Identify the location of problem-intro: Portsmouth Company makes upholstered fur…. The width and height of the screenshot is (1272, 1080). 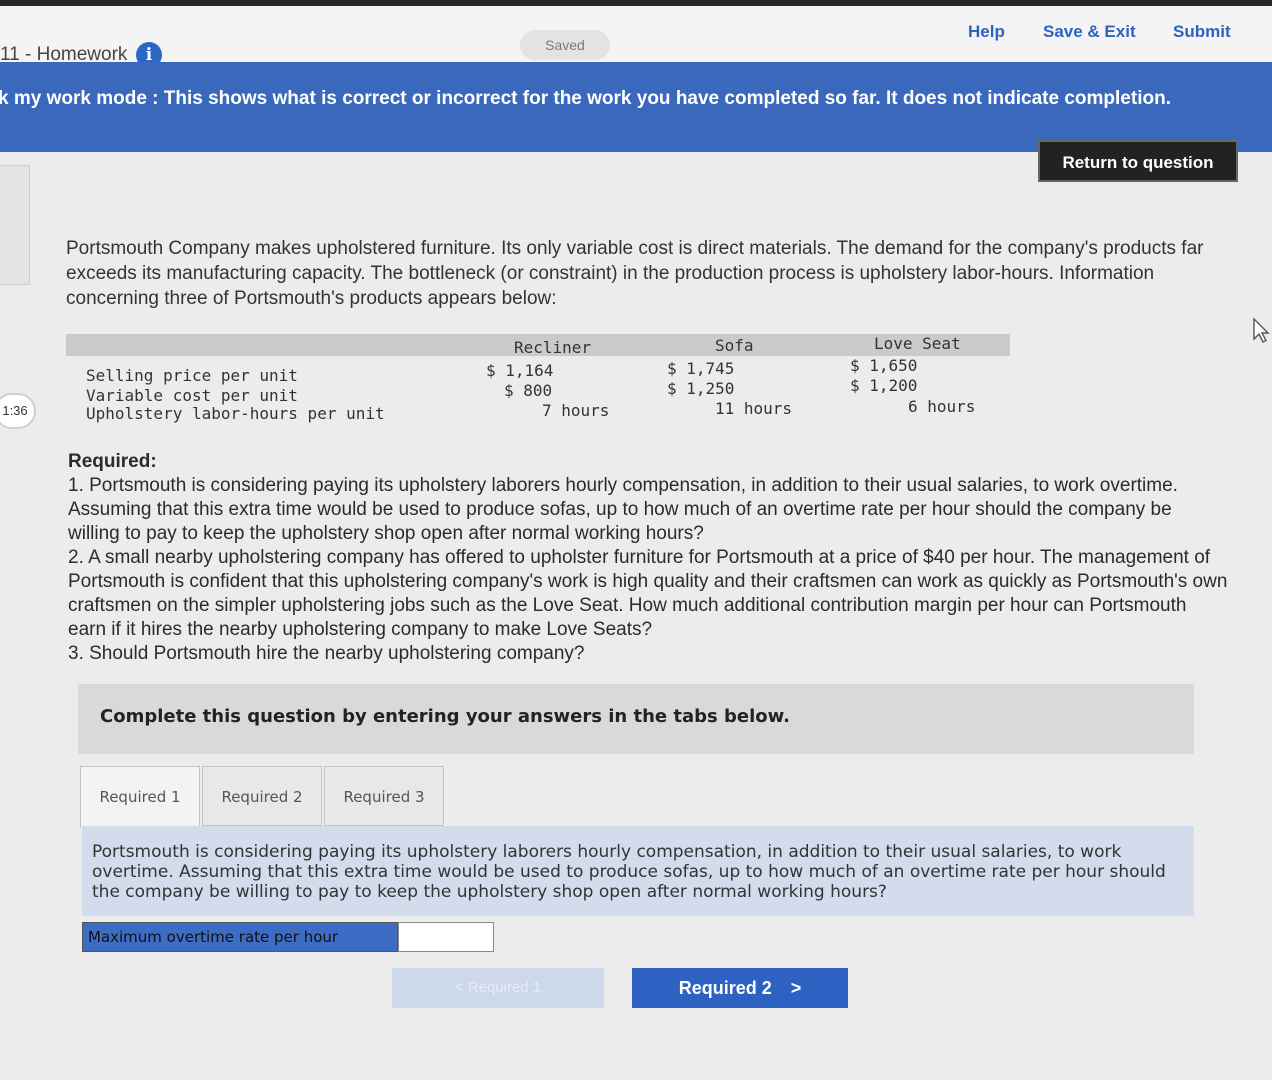
(635, 273).